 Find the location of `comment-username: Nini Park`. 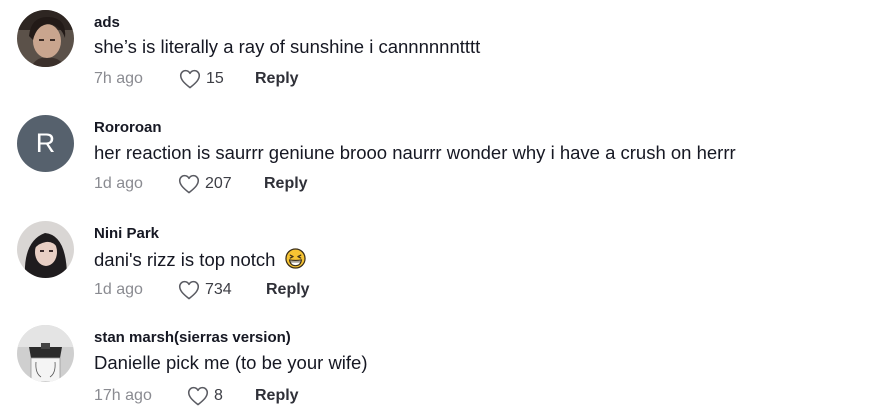

comment-username: Nini Park is located at coordinates (126, 233).